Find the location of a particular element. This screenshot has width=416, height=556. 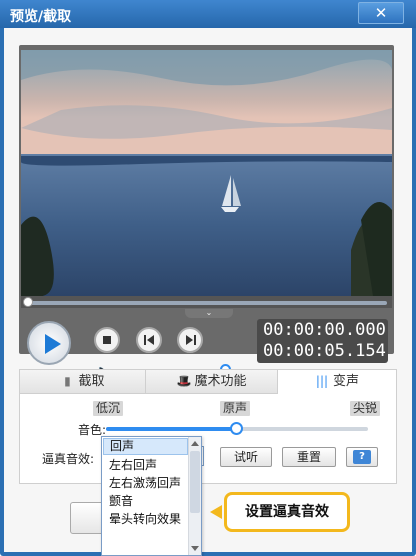

seek-handle is located at coordinates (28, 302).